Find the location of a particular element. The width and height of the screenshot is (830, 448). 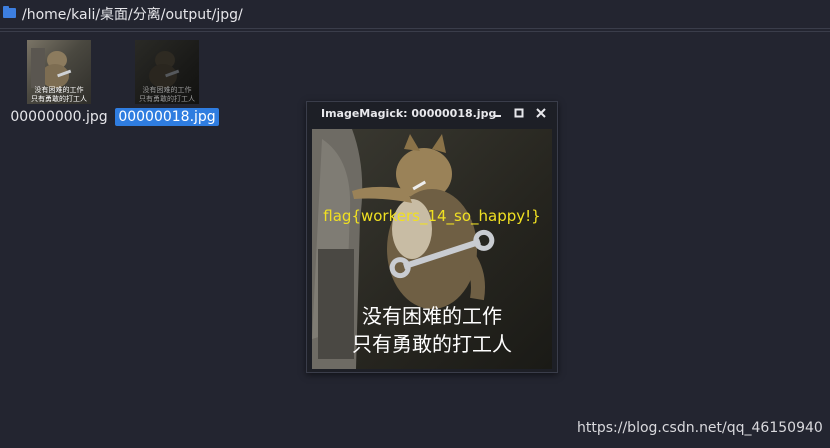

path-text: /home/kali/桌面/分离/output/jpg/ is located at coordinates (132, 14).